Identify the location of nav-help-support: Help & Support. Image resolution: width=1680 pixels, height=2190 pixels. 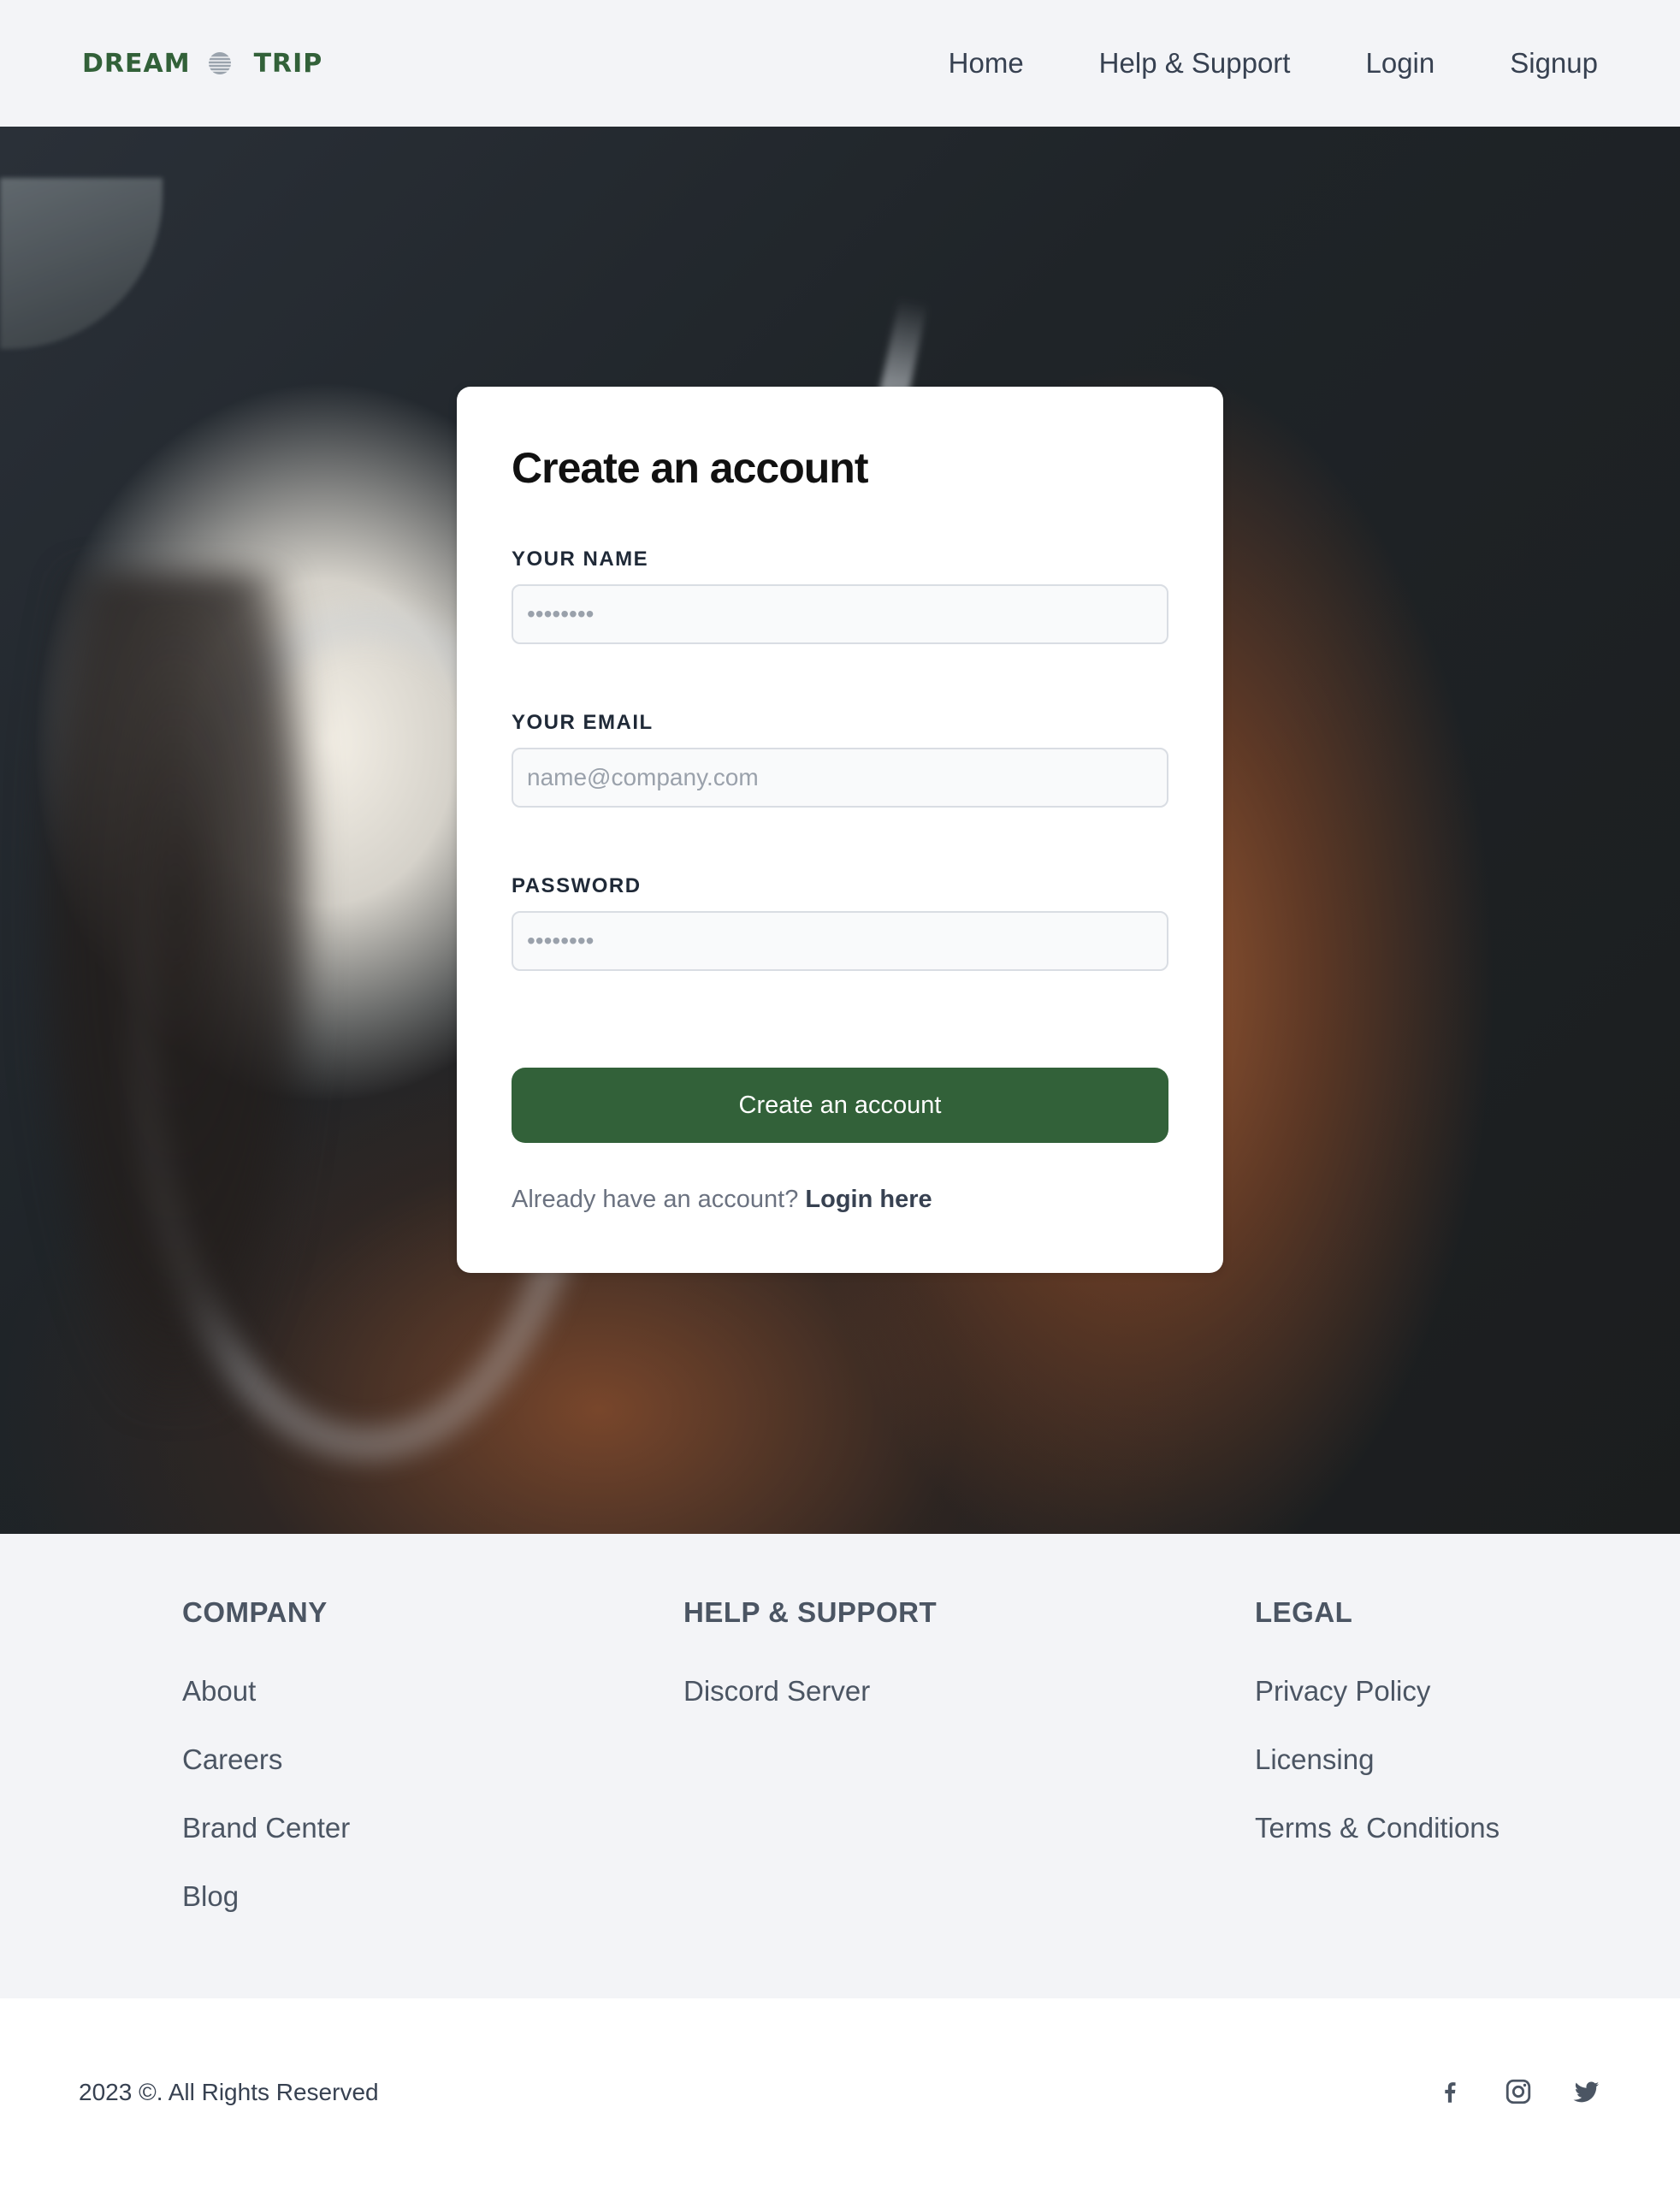
(1195, 63).